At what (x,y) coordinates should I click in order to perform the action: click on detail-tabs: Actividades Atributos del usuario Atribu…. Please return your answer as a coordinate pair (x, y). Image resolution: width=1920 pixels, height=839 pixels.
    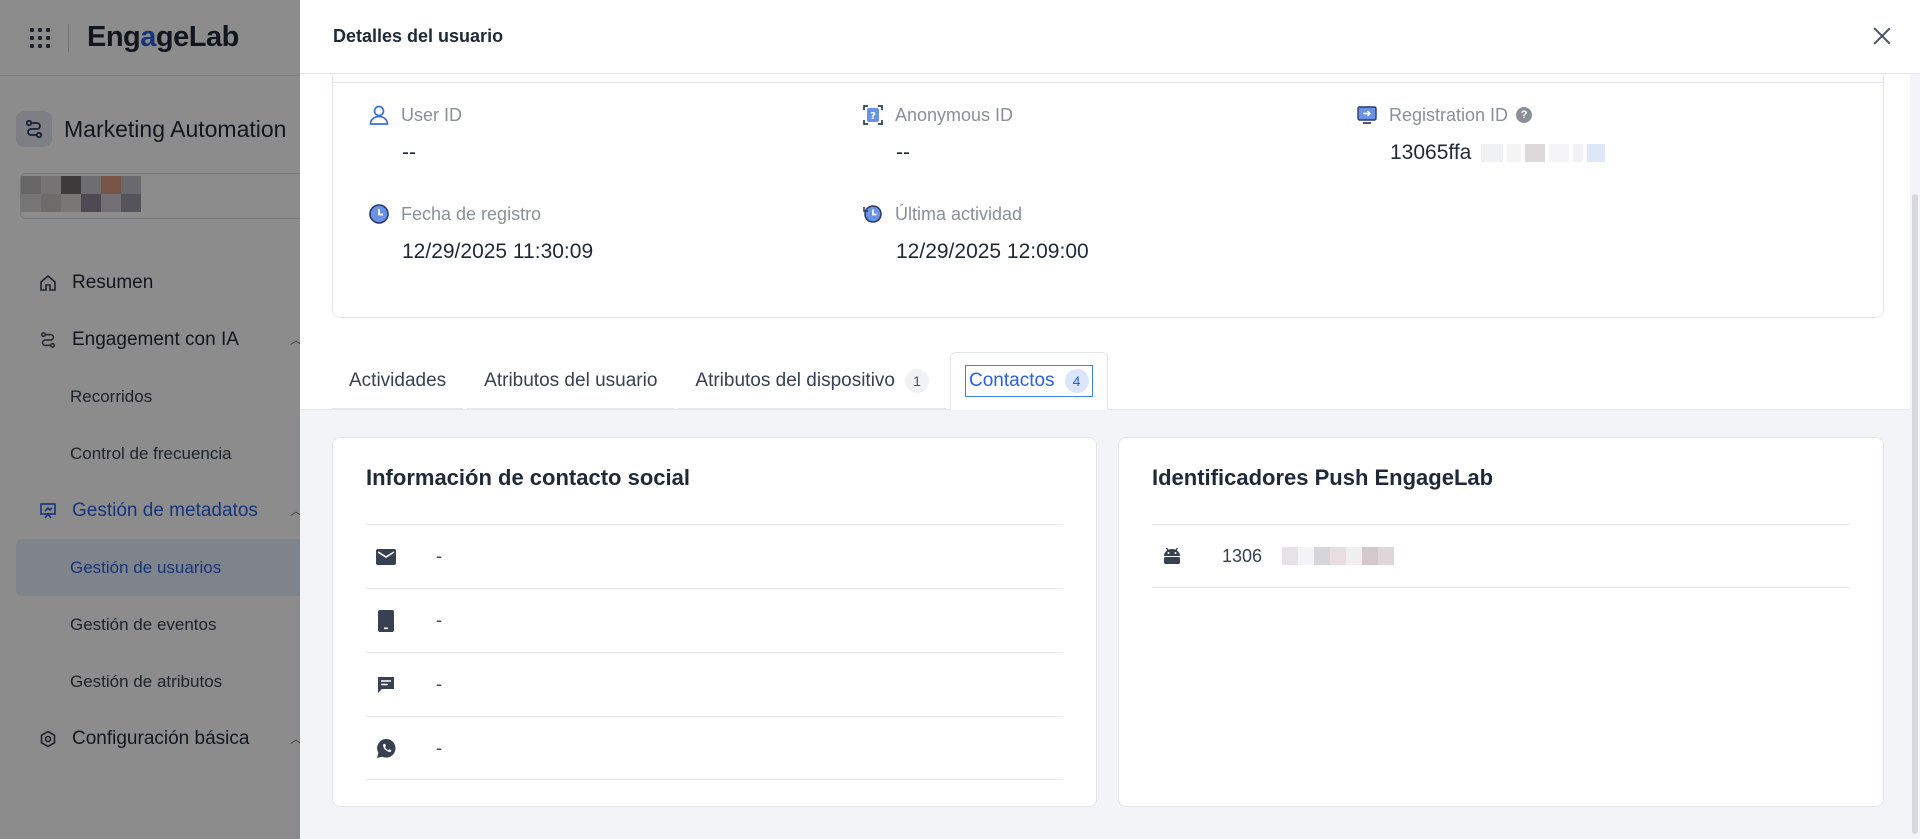
    Looking at the image, I should click on (722, 381).